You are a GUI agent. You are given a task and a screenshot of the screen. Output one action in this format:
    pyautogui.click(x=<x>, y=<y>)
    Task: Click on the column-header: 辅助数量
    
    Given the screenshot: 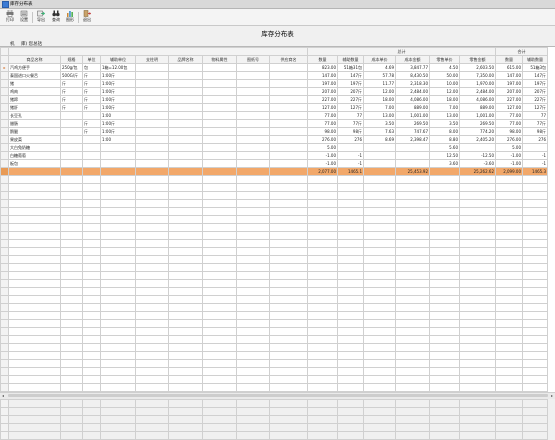 What is the action you would take?
    pyautogui.click(x=535, y=59)
    